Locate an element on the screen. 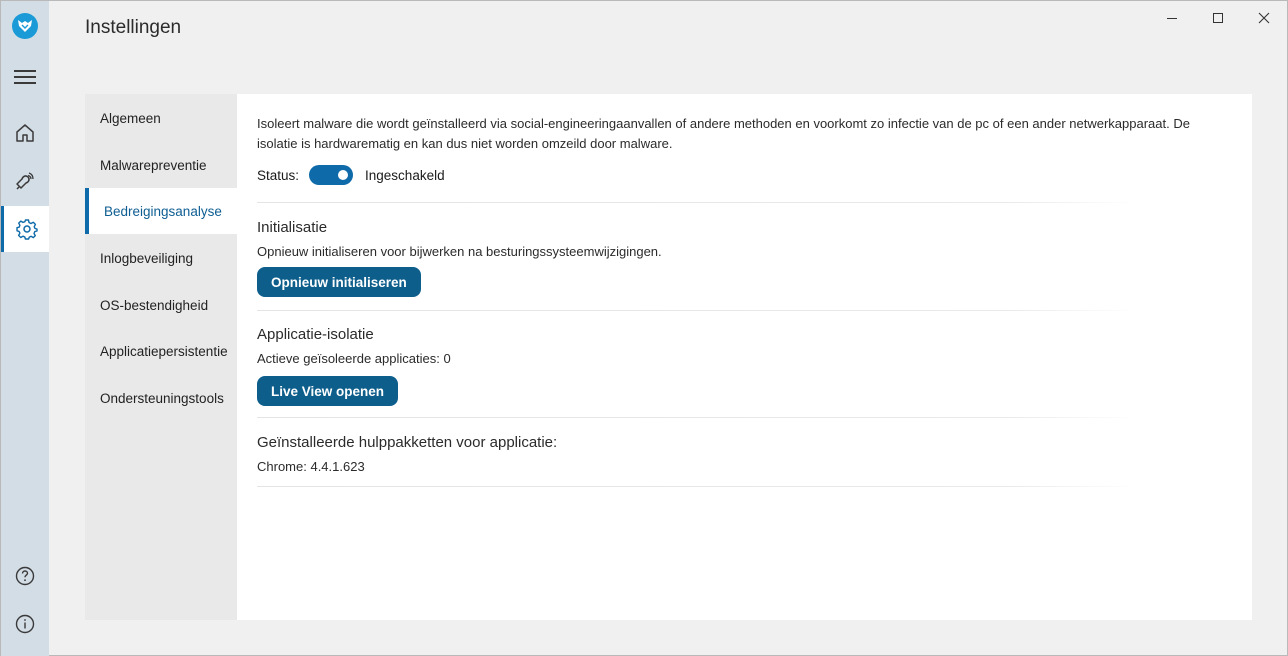 Image resolution: width=1288 pixels, height=656 pixels. status-value: Ingeschakeld is located at coordinates (405, 175).